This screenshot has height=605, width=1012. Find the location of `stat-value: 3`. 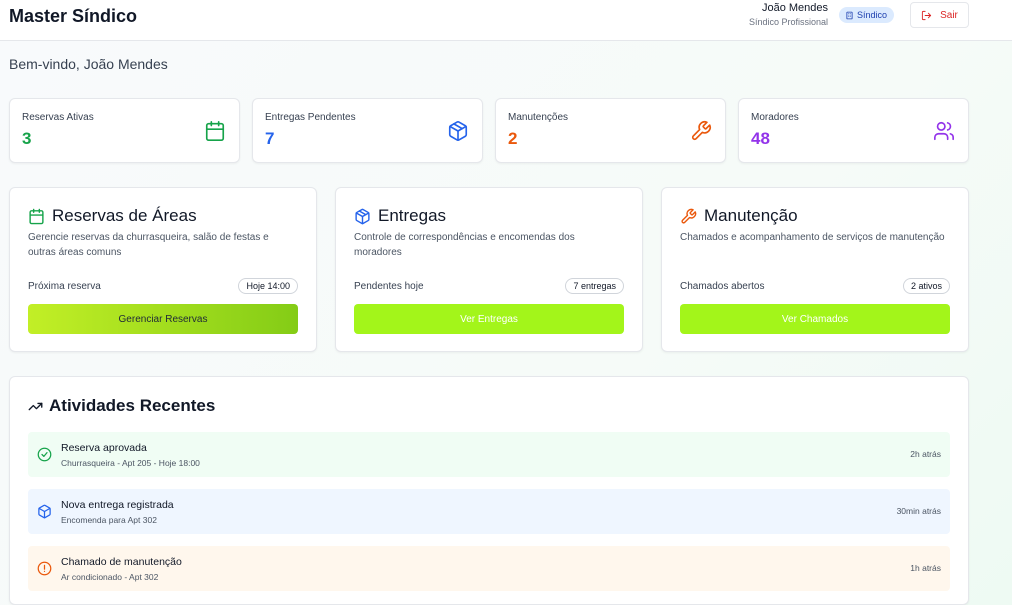

stat-value: 3 is located at coordinates (27, 138).